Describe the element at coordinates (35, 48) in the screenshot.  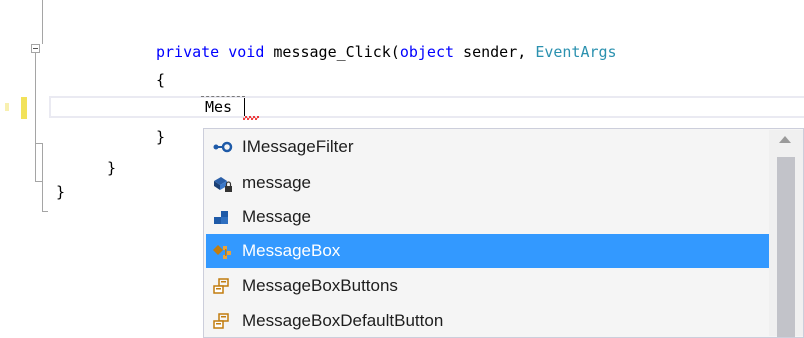
I see `collapse-toggle-icon` at that location.